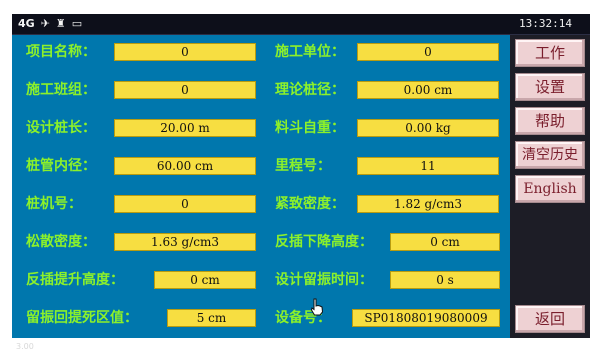  I want to click on design-pile-length-field: 20.00 m, so click(185, 128).